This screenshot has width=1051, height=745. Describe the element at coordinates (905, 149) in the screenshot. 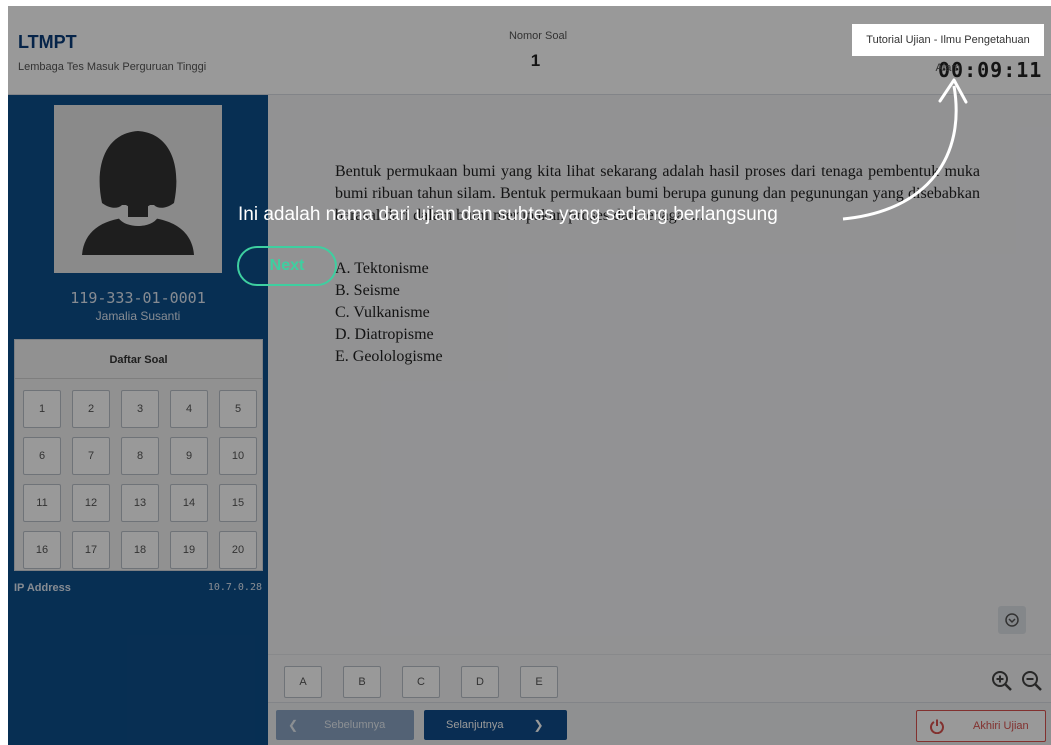

I see `arrow-icon` at that location.